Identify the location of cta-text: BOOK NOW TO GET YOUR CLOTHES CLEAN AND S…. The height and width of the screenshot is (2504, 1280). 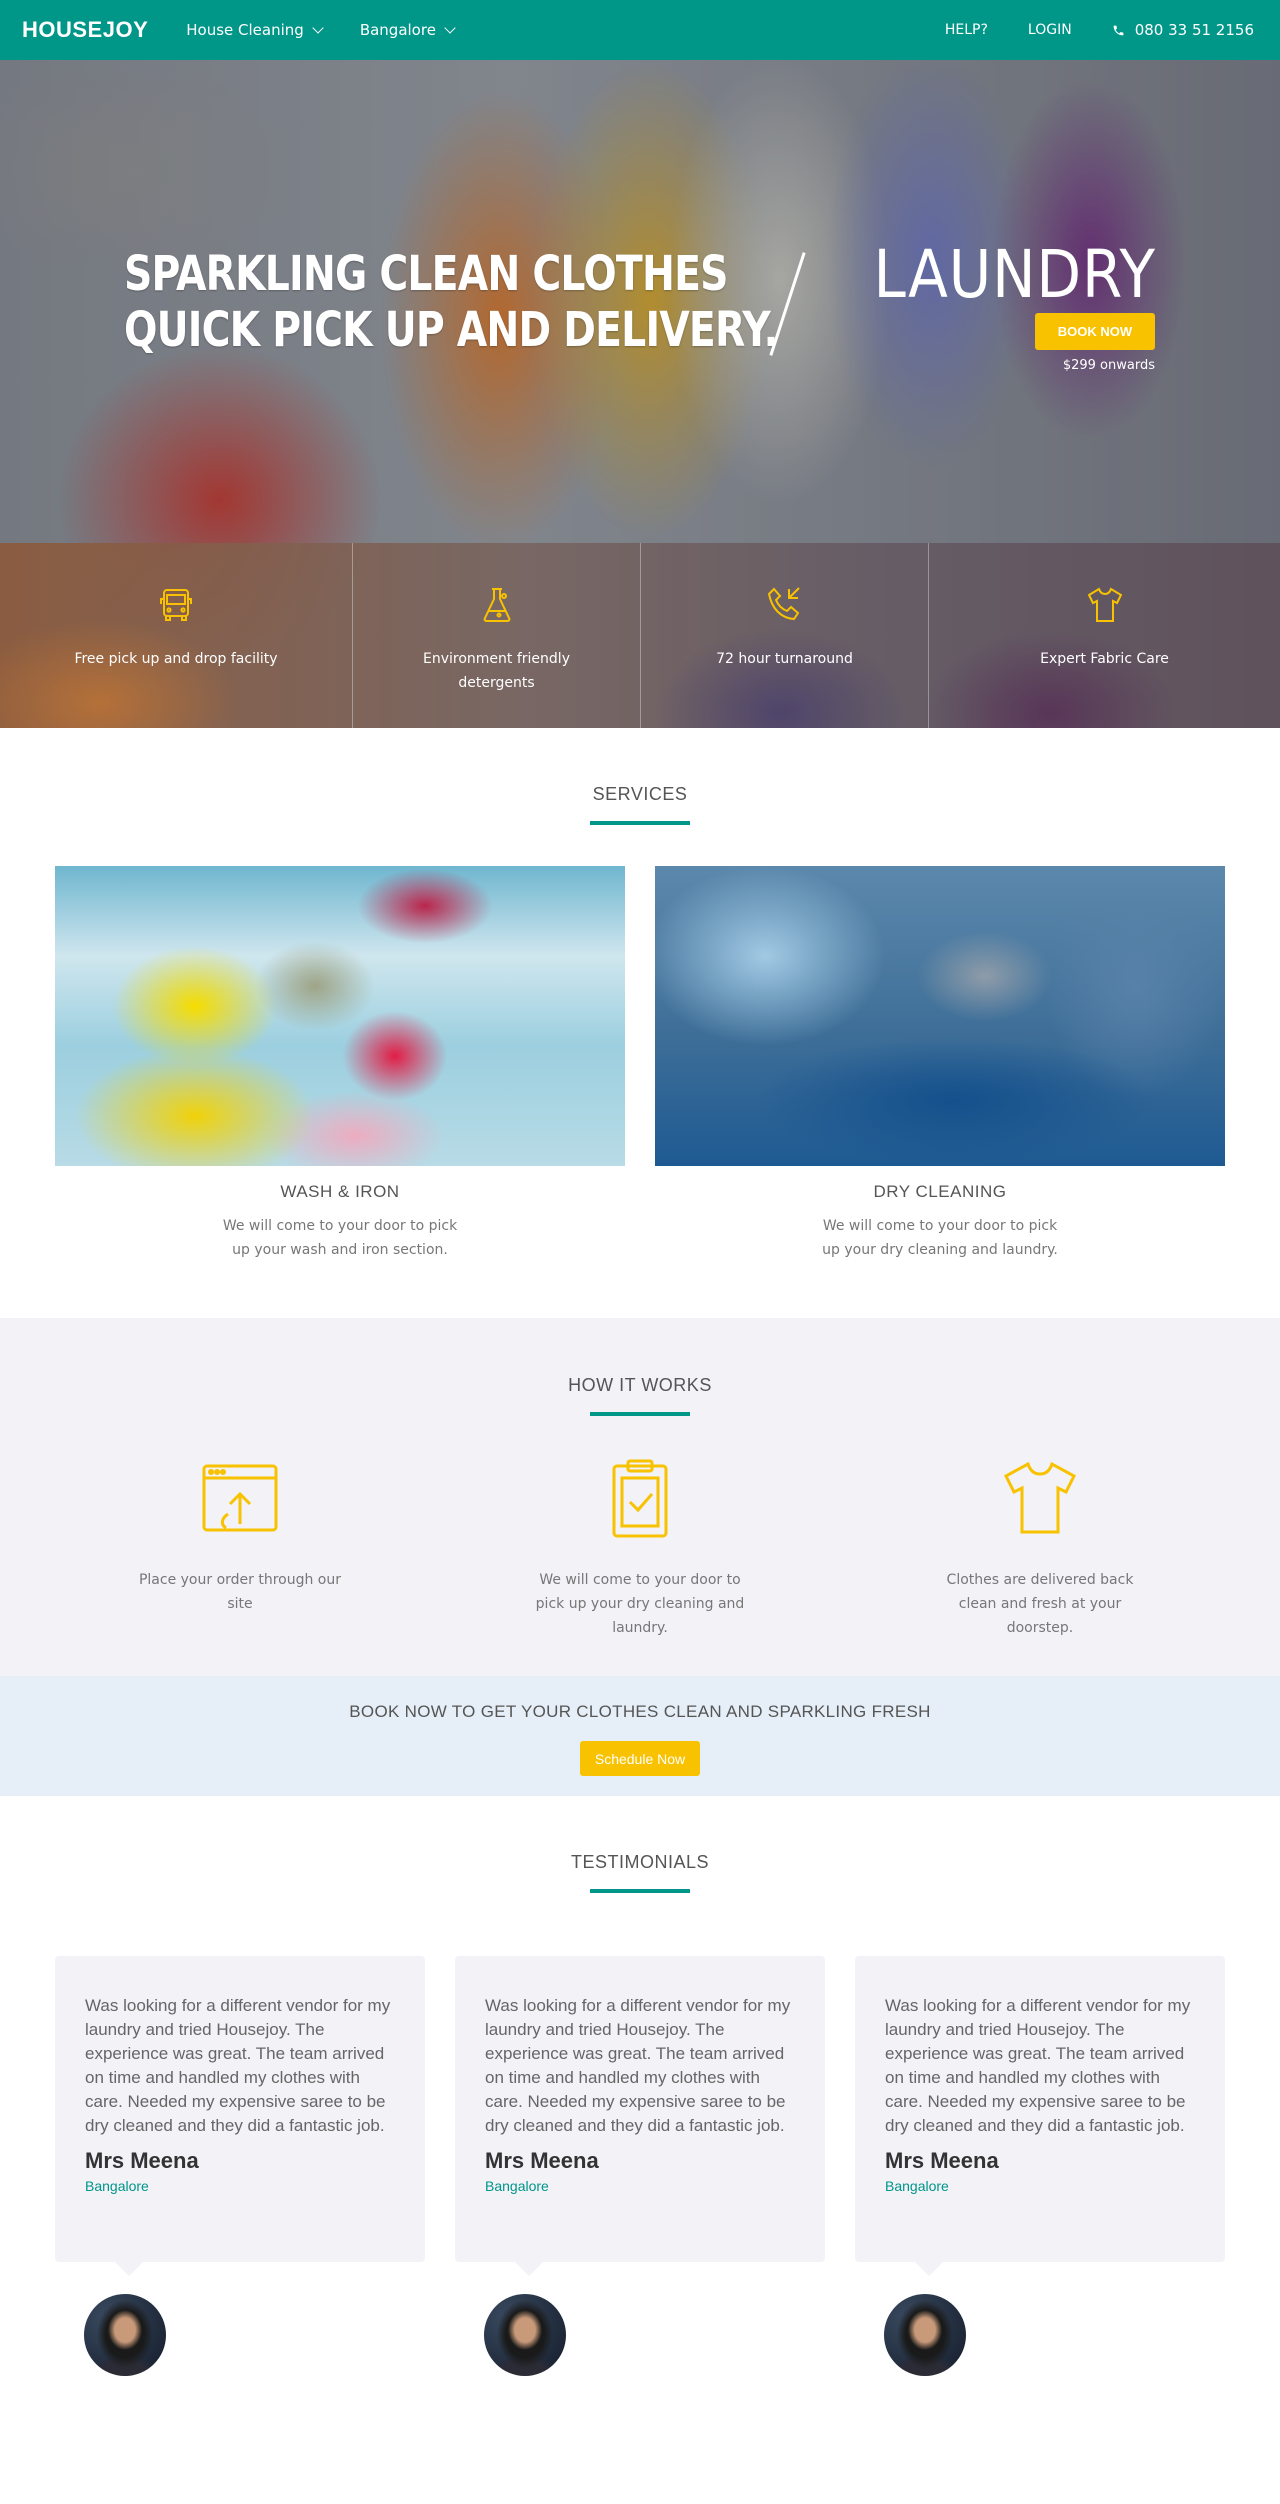
(640, 1711).